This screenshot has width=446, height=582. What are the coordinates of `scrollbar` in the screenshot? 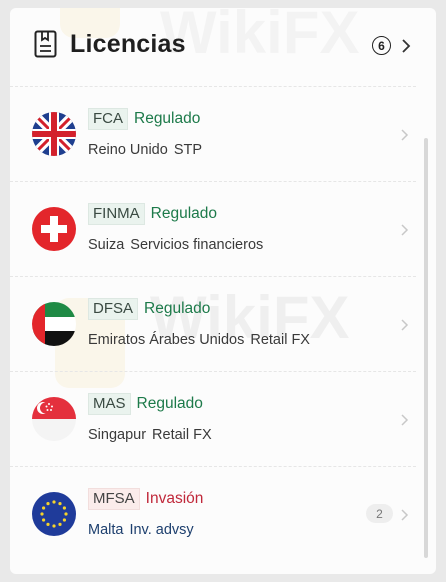 It's located at (426, 348).